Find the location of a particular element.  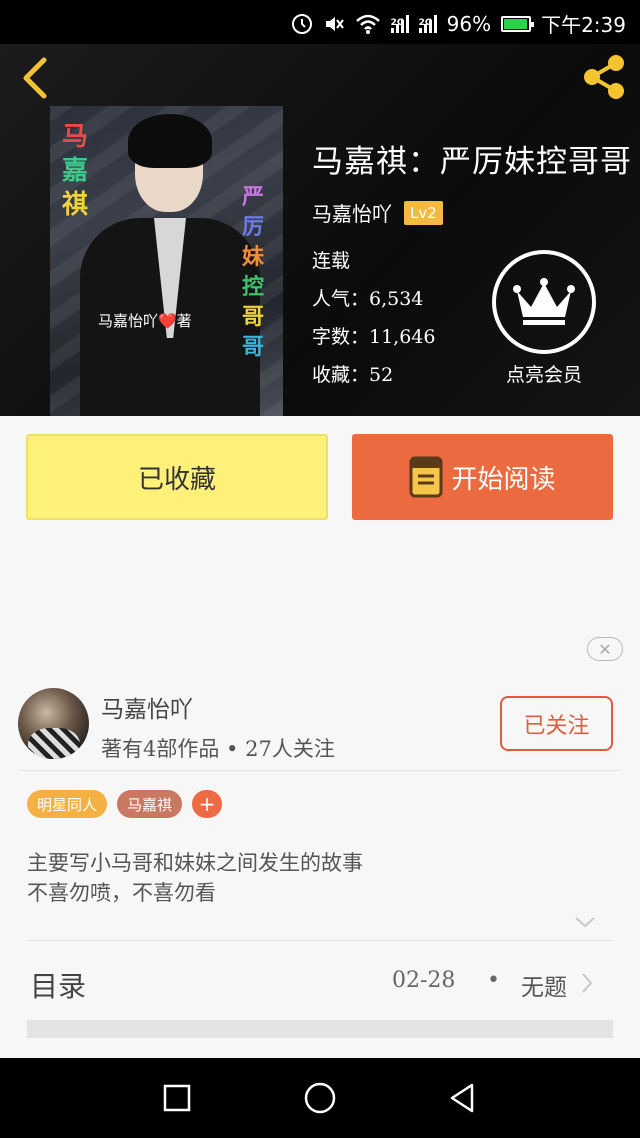

clock: 下午2:39 is located at coordinates (583, 25).